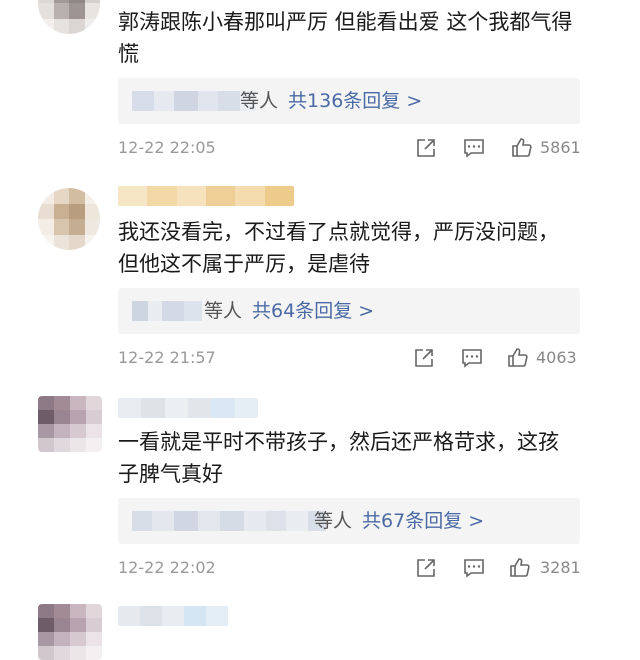  Describe the element at coordinates (170, 474) in the screenshot. I see `comment-text-line-2: 子脾气真好` at that location.